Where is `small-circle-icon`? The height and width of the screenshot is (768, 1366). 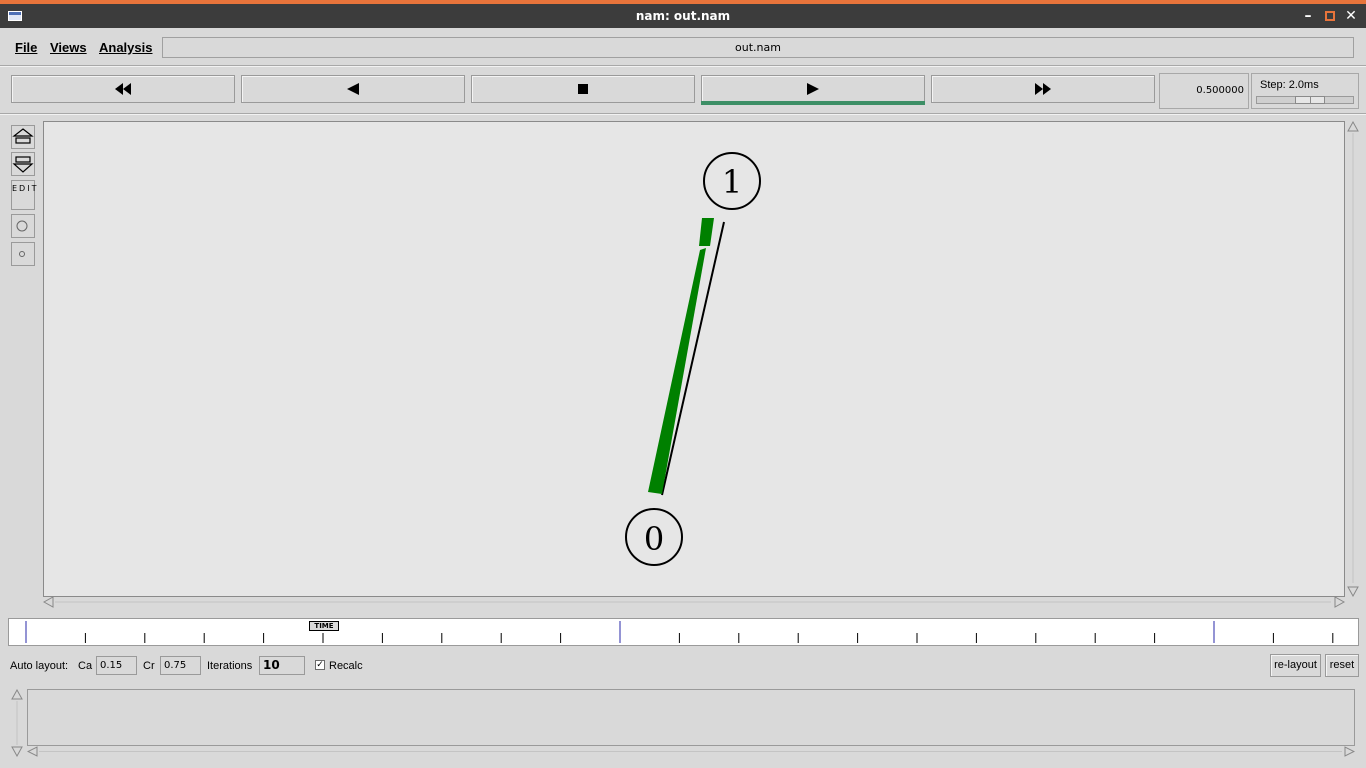
small-circle-icon is located at coordinates (22, 254).